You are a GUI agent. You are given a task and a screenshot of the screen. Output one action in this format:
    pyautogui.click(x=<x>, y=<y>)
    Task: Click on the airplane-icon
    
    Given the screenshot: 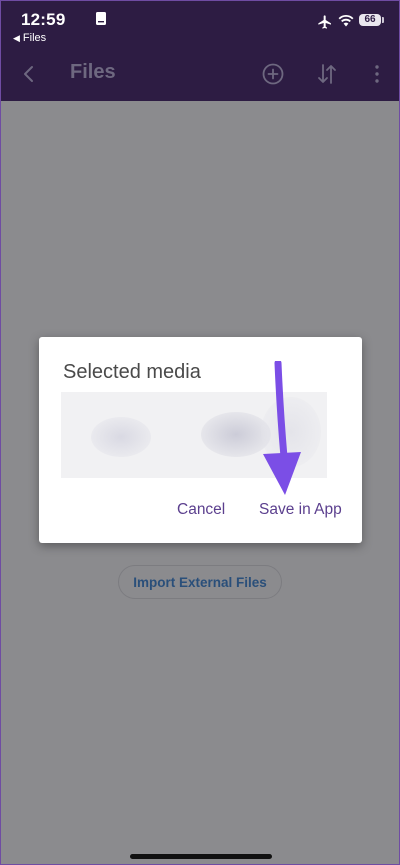 What is the action you would take?
    pyautogui.click(x=324, y=22)
    